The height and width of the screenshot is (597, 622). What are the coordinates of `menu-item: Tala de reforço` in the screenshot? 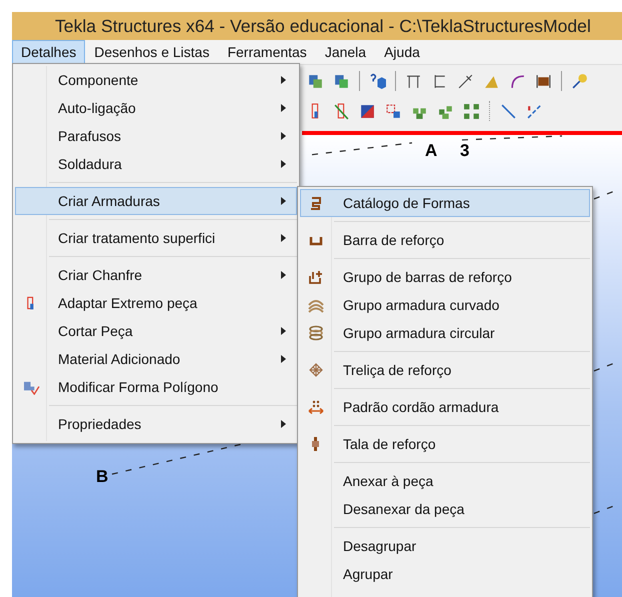 It's located at (445, 444).